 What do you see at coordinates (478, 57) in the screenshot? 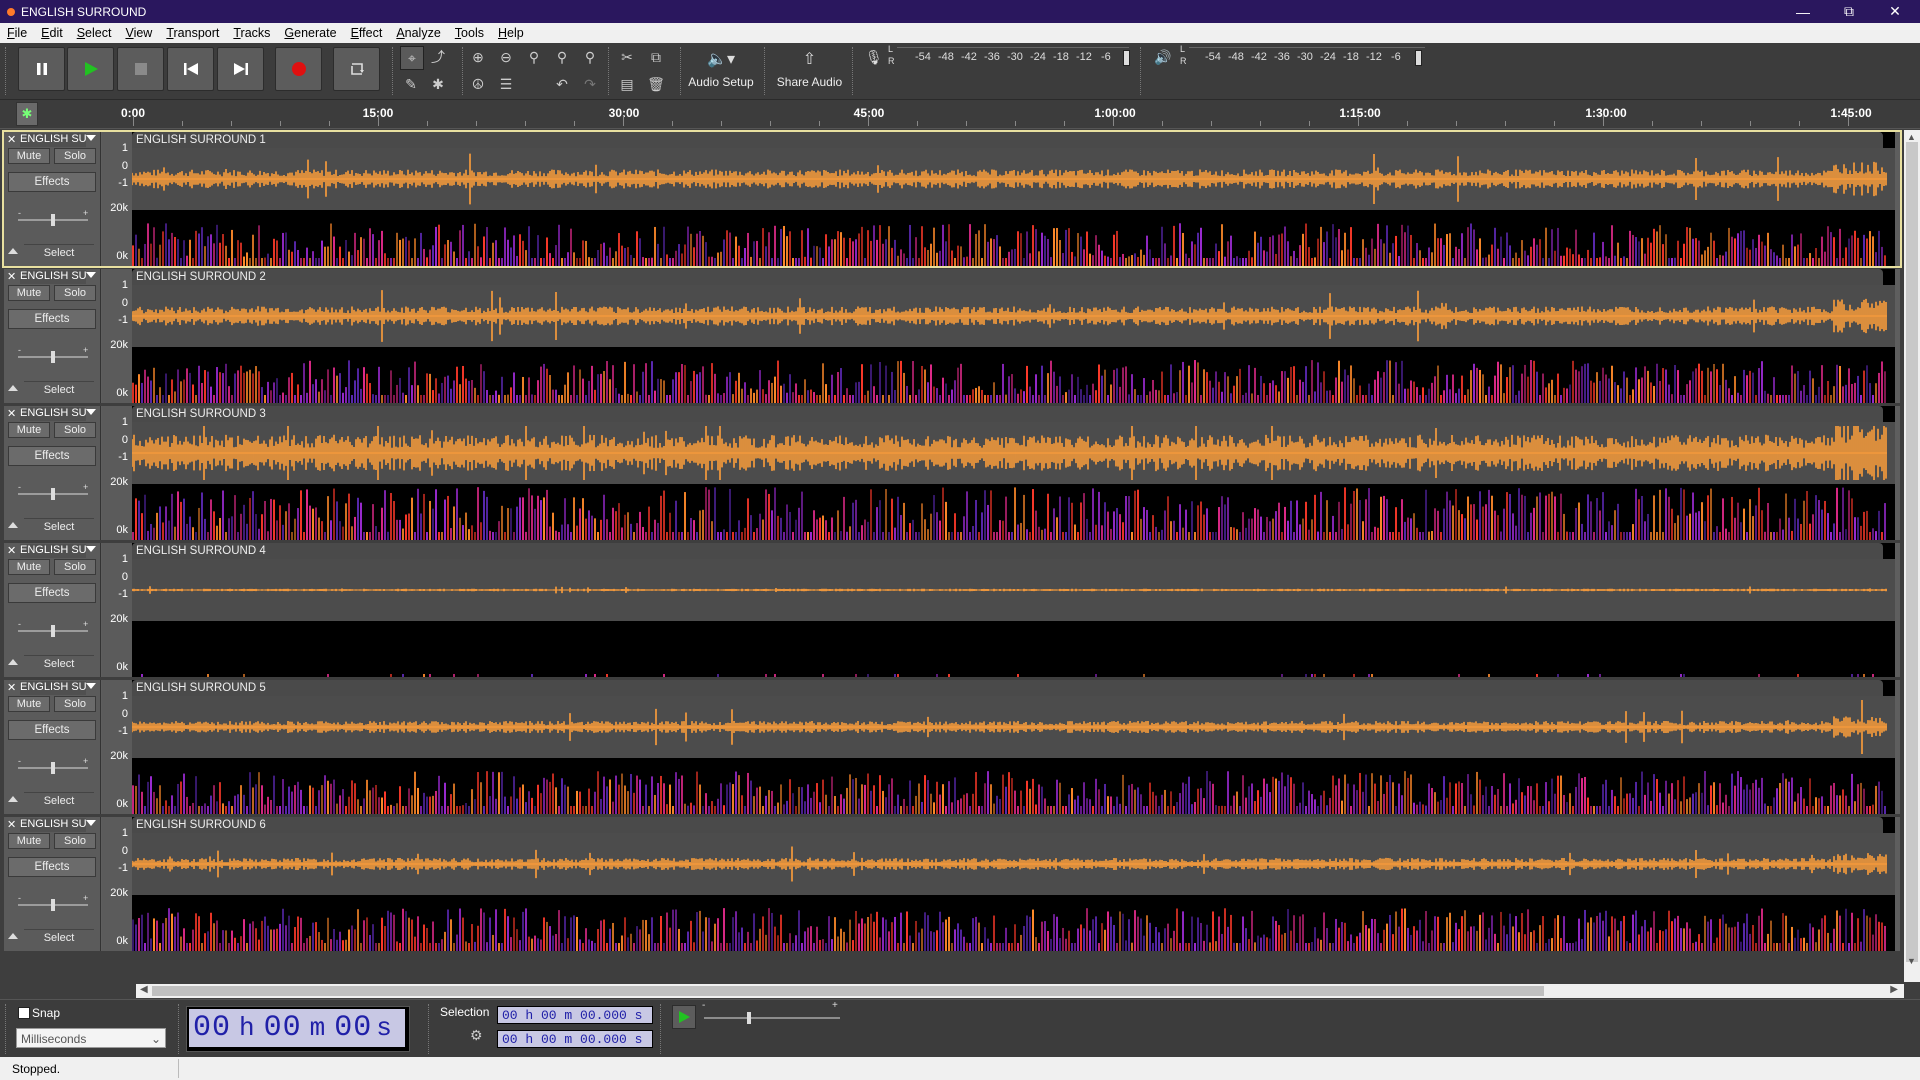
I see `zoom-in-button: ⊕` at bounding box center [478, 57].